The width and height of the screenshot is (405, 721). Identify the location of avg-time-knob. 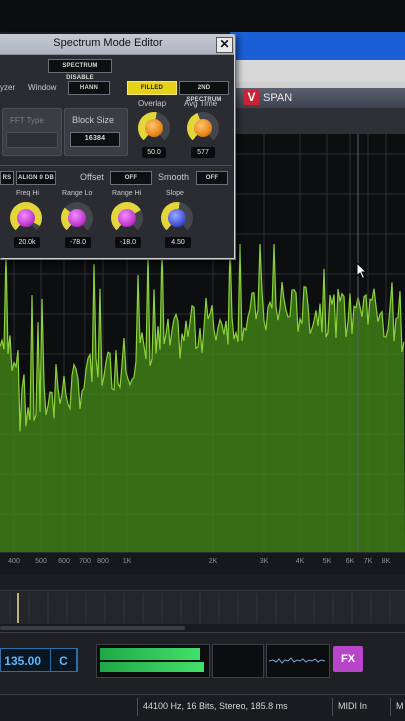
(203, 128).